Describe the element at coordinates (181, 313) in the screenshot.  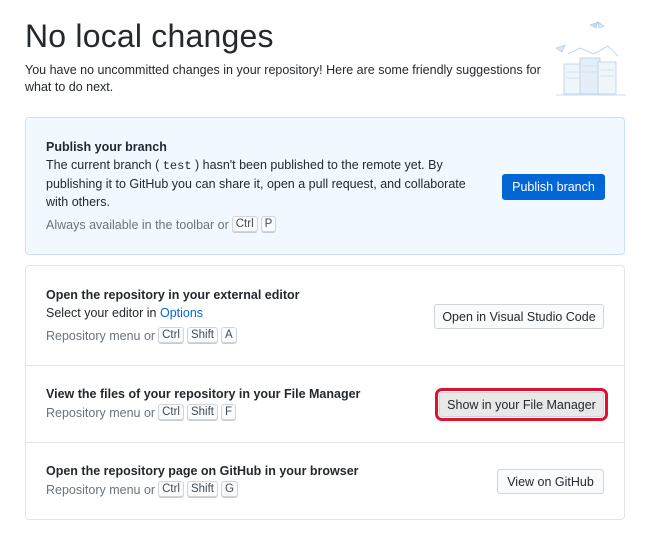
I see `options-link: Options` at that location.